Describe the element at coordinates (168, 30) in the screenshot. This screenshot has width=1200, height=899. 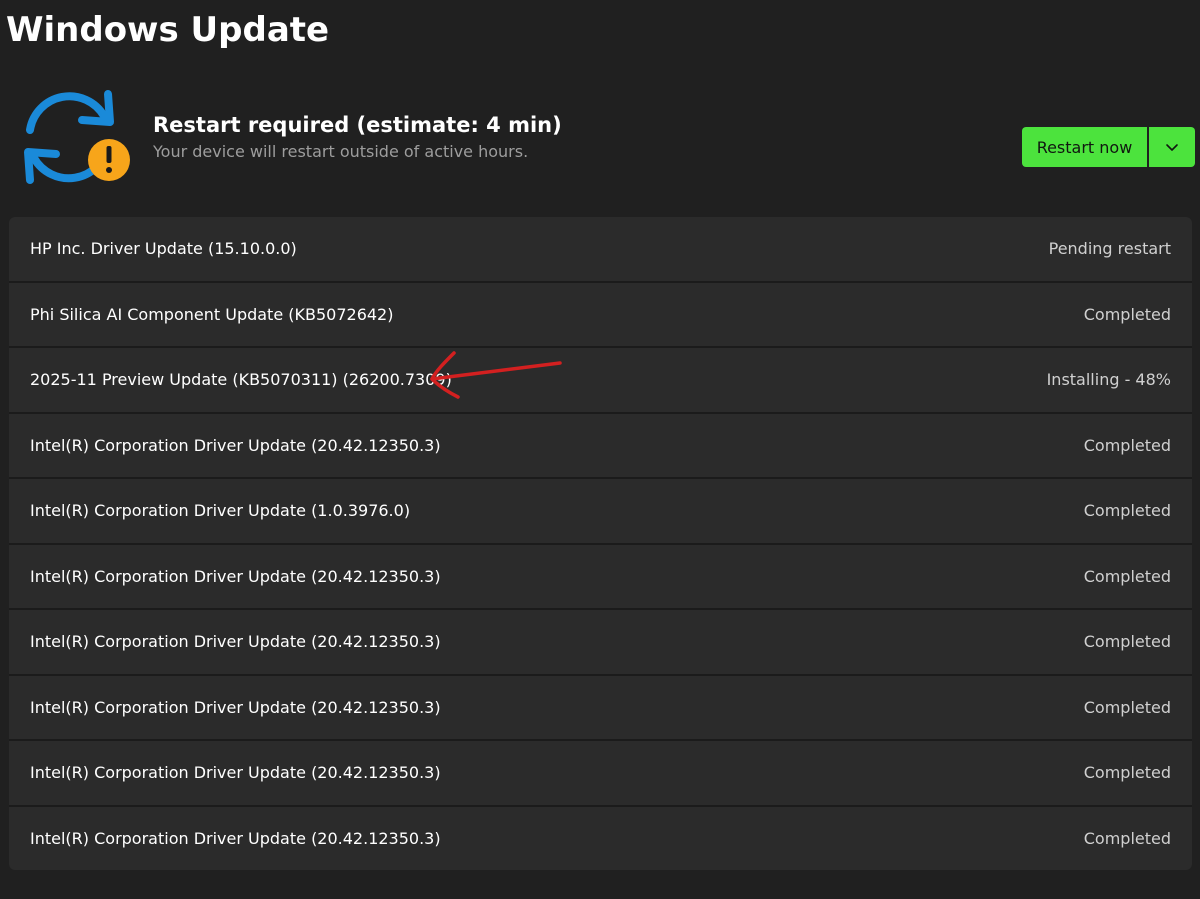
I see `page-title: Windows Update` at that location.